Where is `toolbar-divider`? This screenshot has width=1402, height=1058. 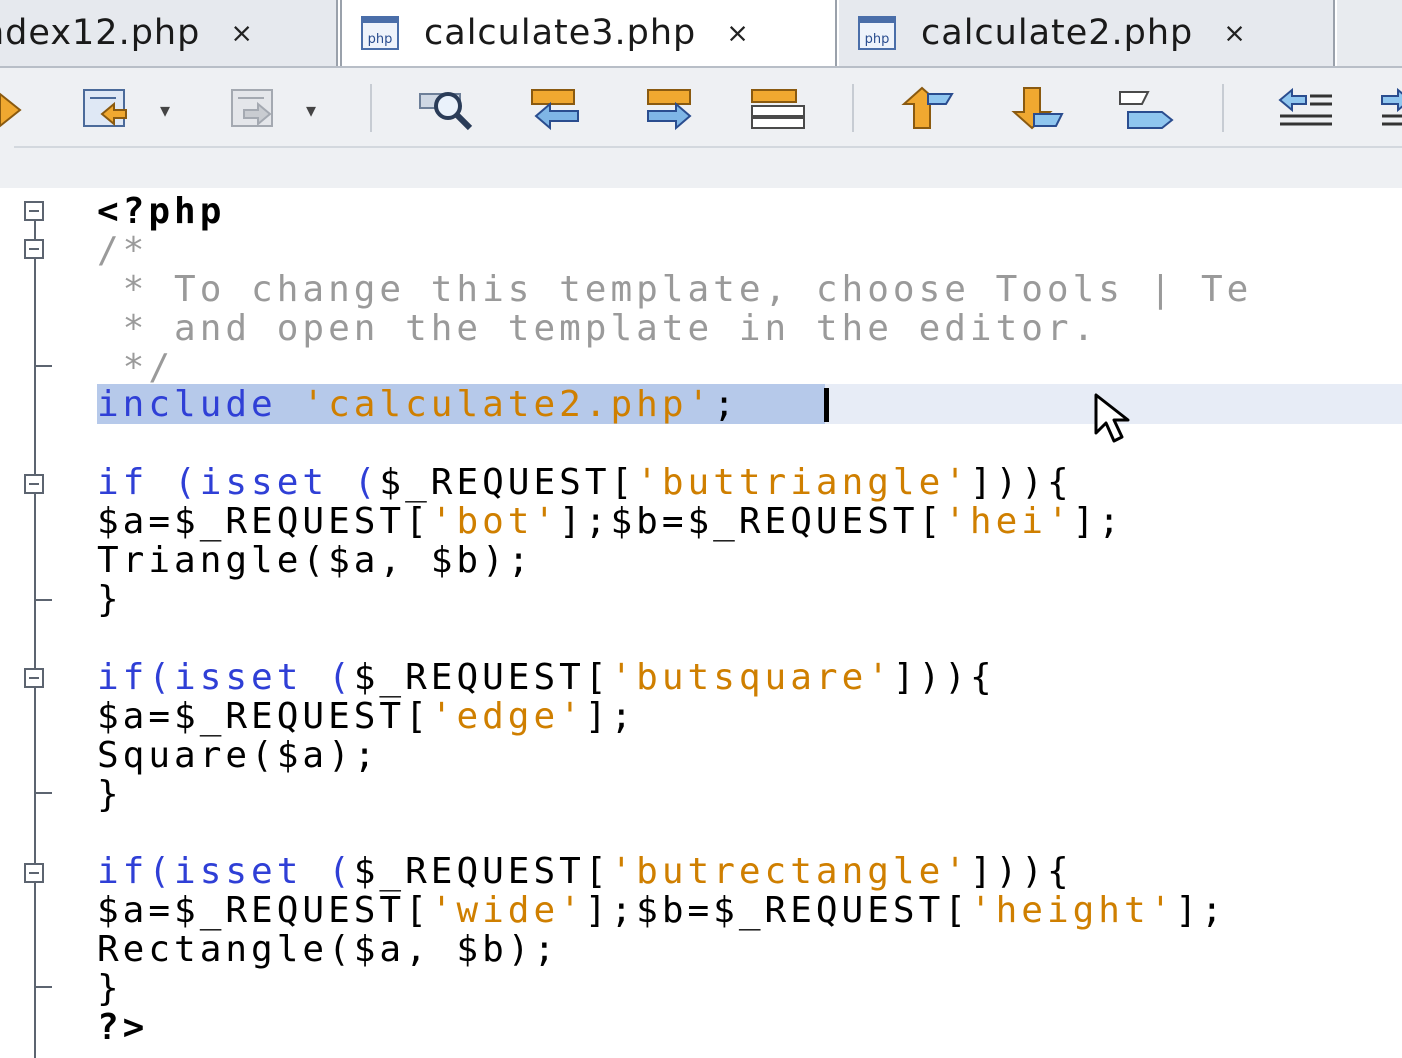 toolbar-divider is located at coordinates (708, 147).